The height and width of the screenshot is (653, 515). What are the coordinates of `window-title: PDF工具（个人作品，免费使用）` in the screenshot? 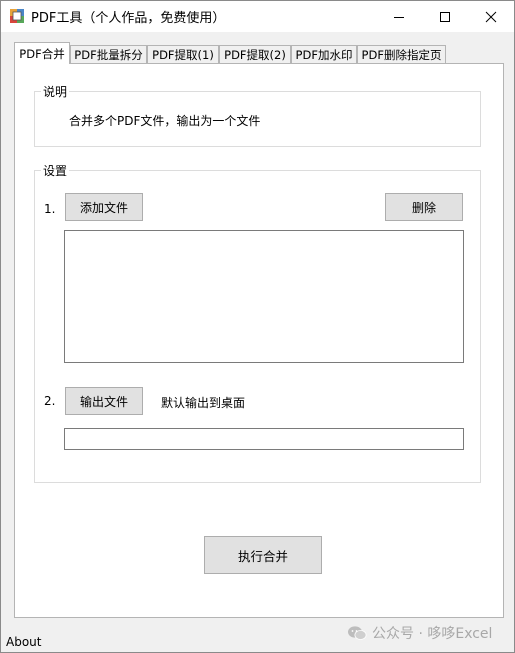 It's located at (128, 18).